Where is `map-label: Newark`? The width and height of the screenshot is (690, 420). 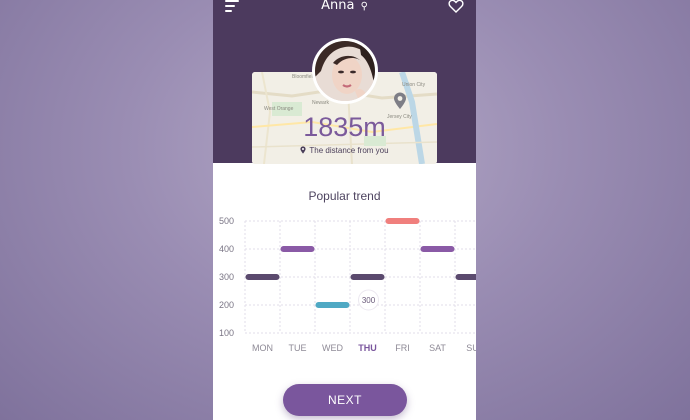
map-label: Newark is located at coordinates (320, 103).